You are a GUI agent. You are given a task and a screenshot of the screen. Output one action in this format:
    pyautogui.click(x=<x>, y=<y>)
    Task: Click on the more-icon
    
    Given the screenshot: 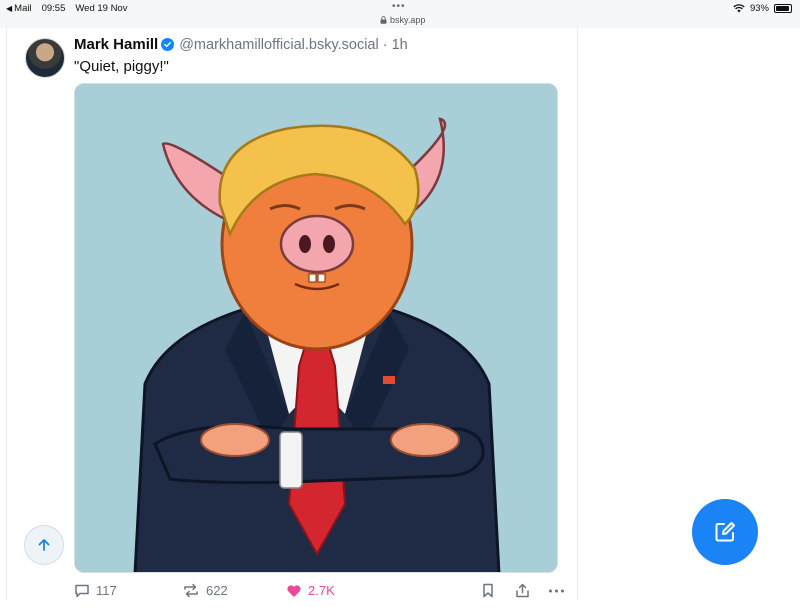 What is the action you would take?
    pyautogui.click(x=556, y=591)
    